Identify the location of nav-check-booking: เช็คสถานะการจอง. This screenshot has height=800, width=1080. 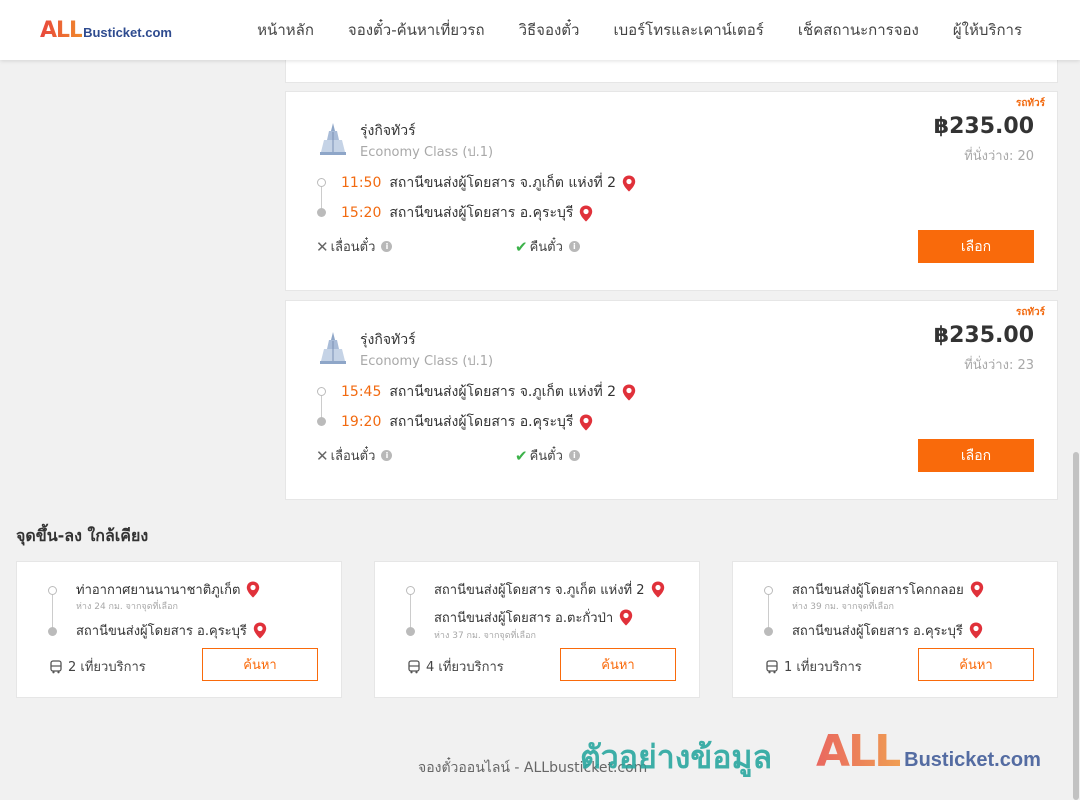
(858, 30).